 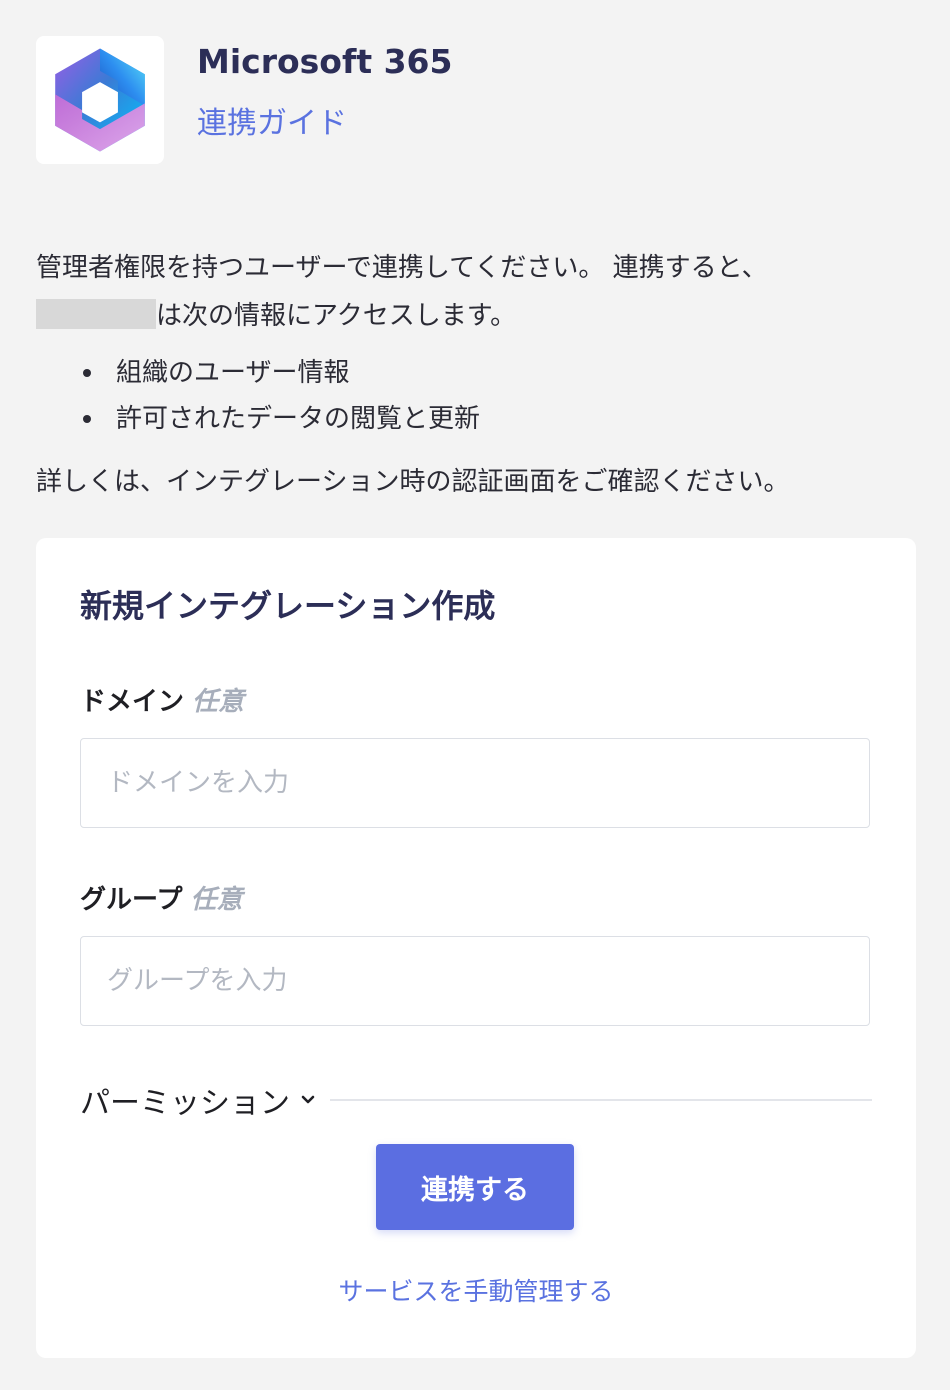 I want to click on microsoft-365-logo-icon, so click(x=100, y=100).